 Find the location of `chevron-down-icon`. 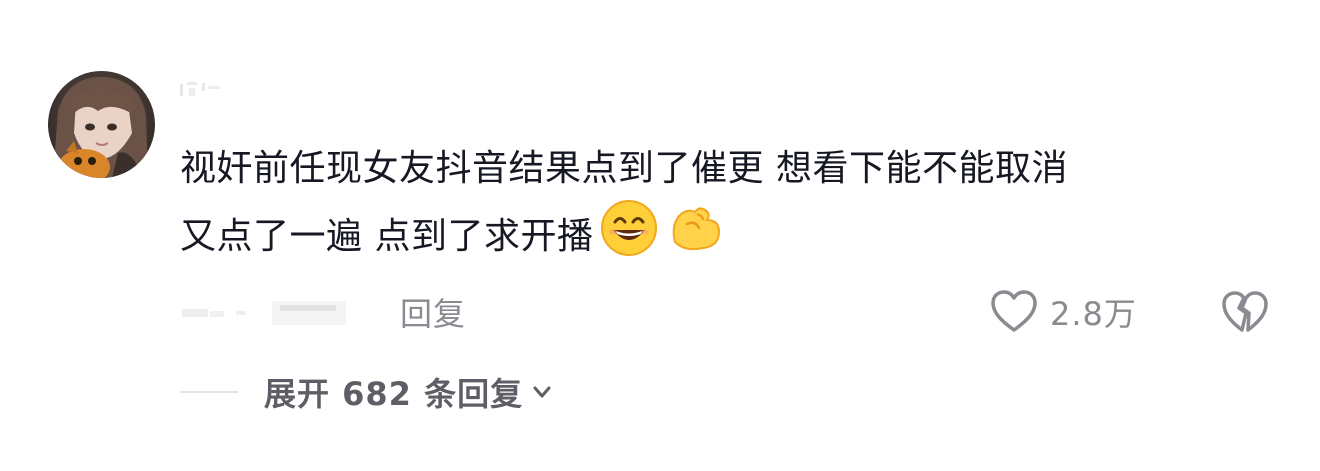

chevron-down-icon is located at coordinates (542, 392).